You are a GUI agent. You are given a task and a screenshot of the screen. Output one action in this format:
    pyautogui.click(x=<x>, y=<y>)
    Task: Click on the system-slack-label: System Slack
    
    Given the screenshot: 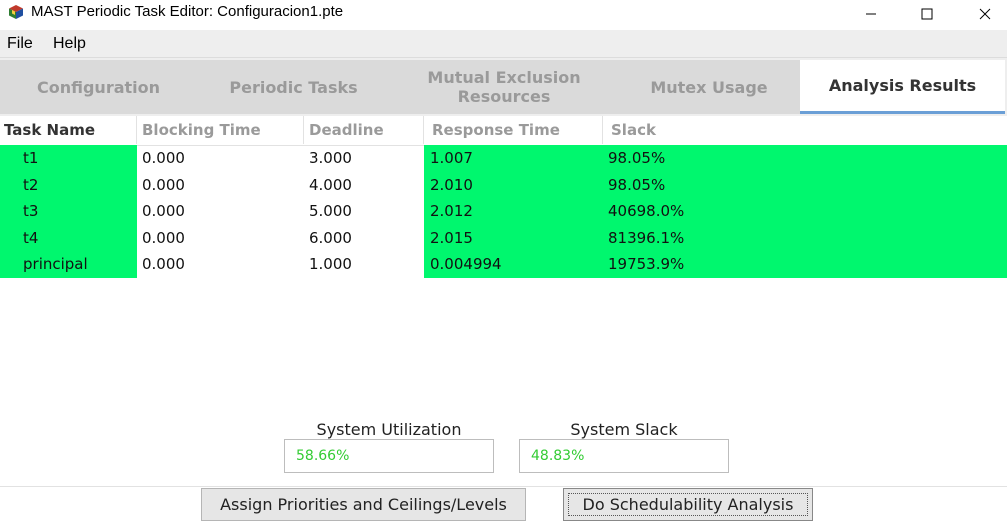 What is the action you would take?
    pyautogui.click(x=624, y=429)
    